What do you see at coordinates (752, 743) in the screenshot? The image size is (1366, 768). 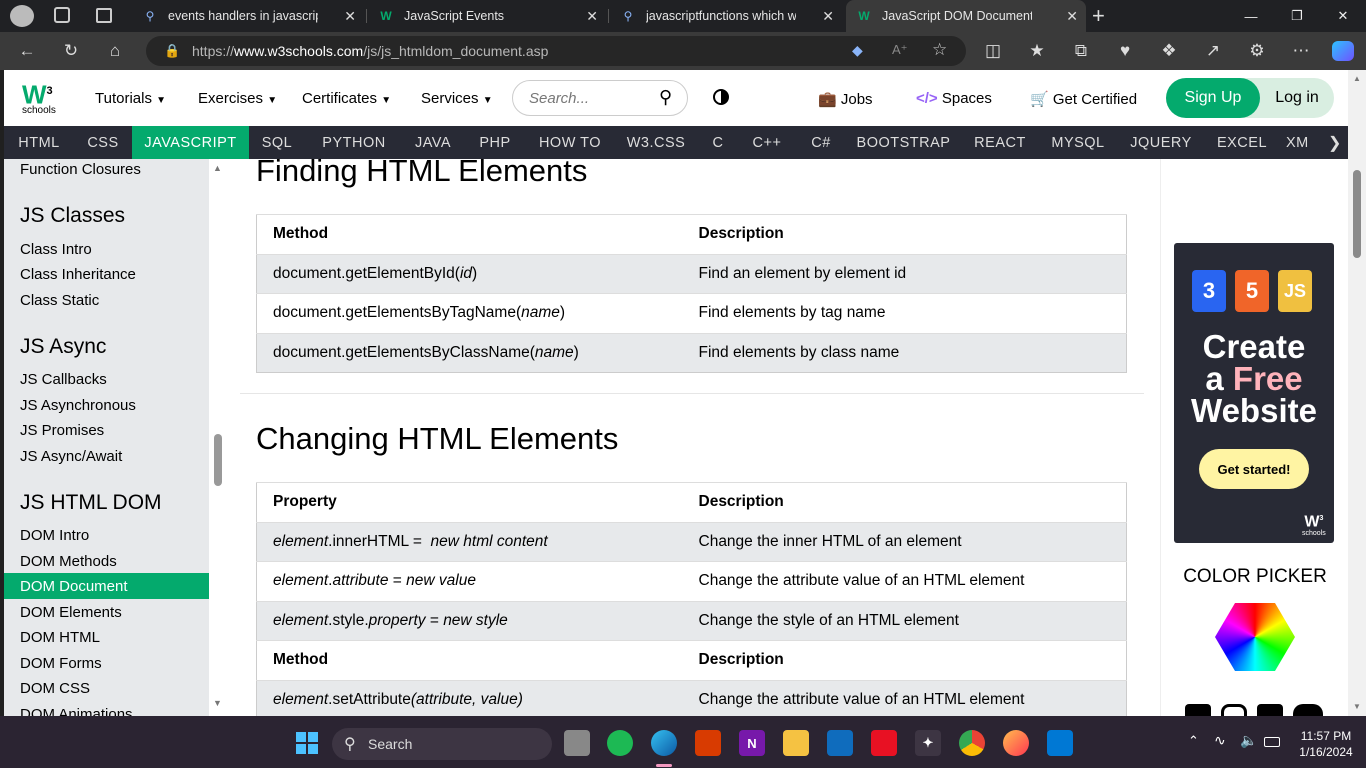 I see `onenote-icon: N` at bounding box center [752, 743].